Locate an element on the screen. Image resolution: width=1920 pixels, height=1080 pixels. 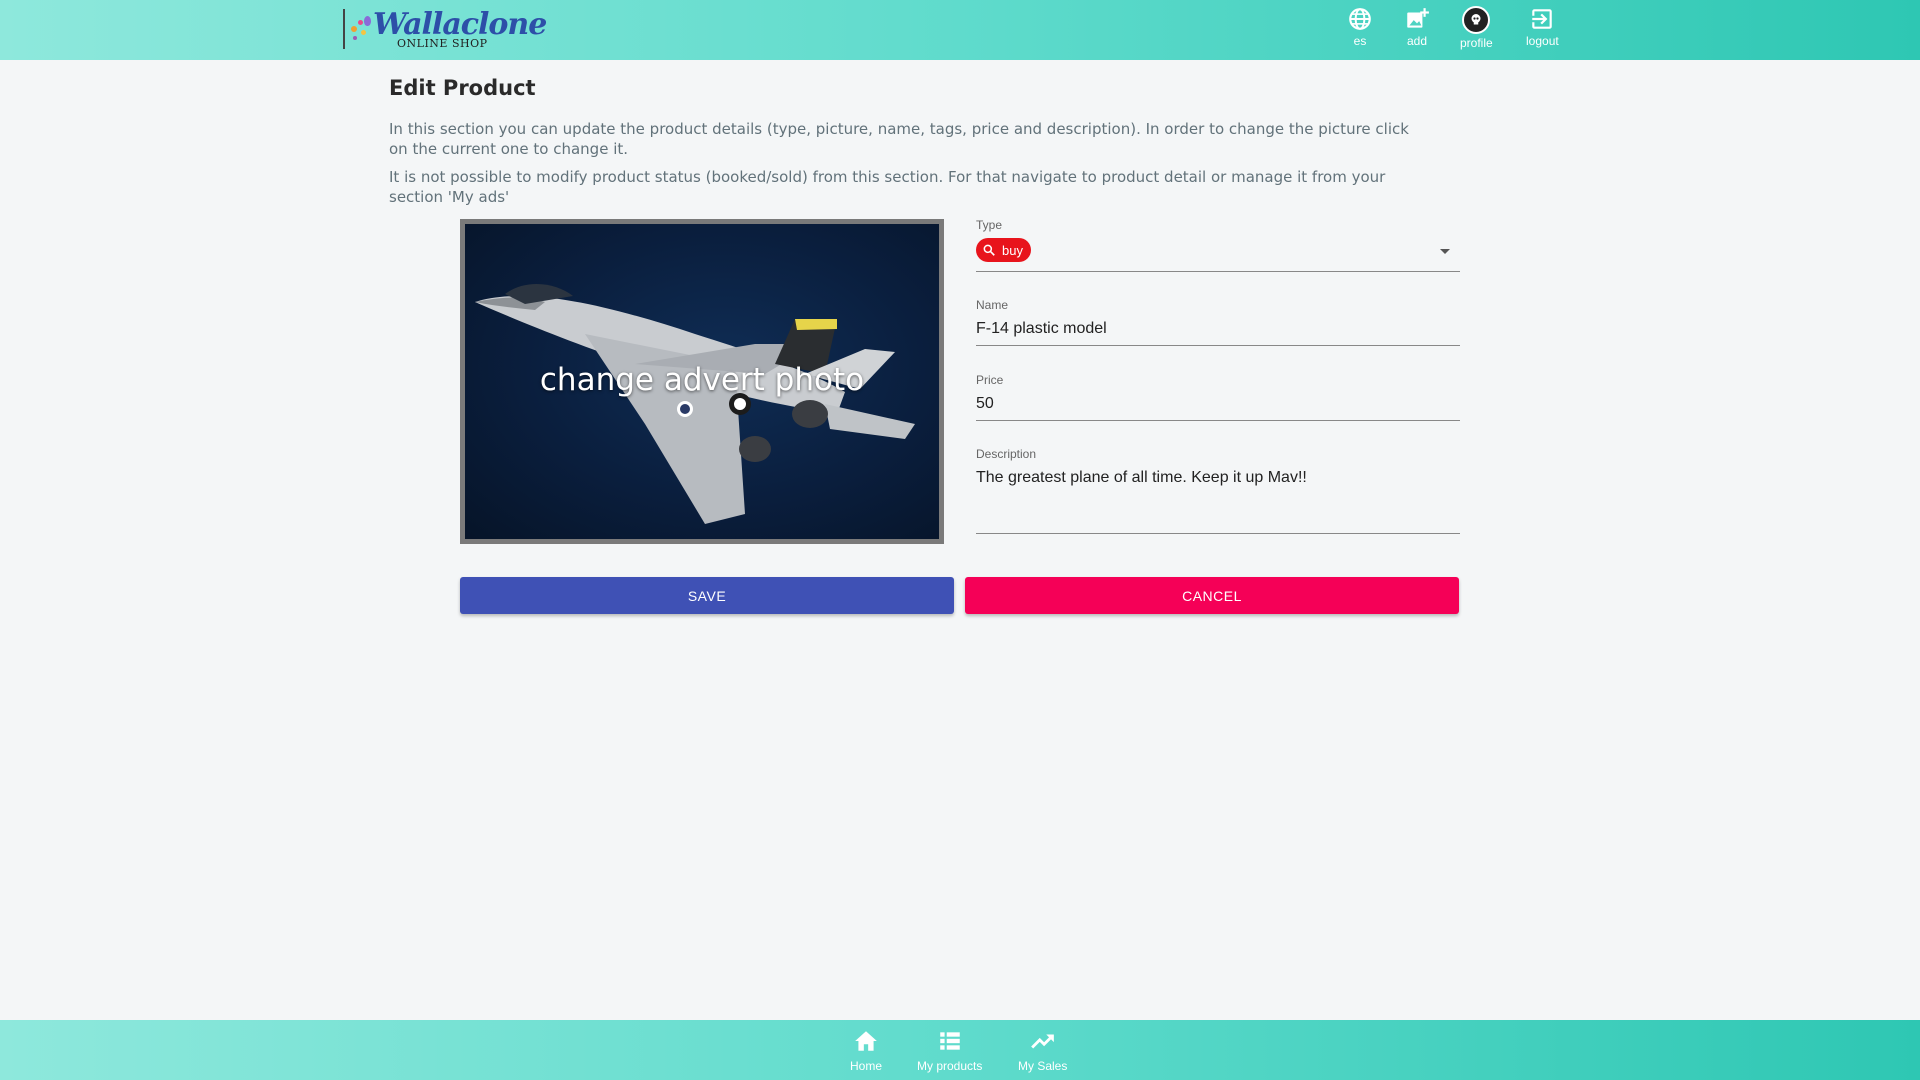
dropdown-arrow-icon is located at coordinates (1445, 251).